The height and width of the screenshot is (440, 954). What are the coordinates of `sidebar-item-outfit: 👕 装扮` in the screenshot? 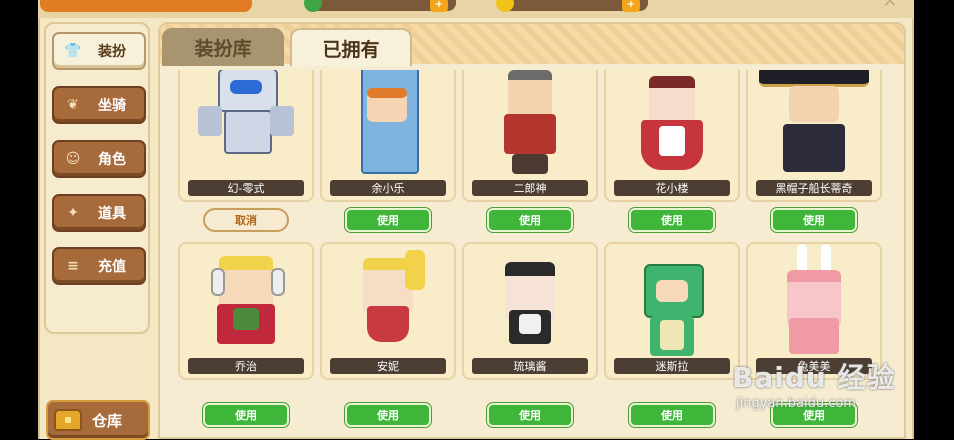 It's located at (99, 51).